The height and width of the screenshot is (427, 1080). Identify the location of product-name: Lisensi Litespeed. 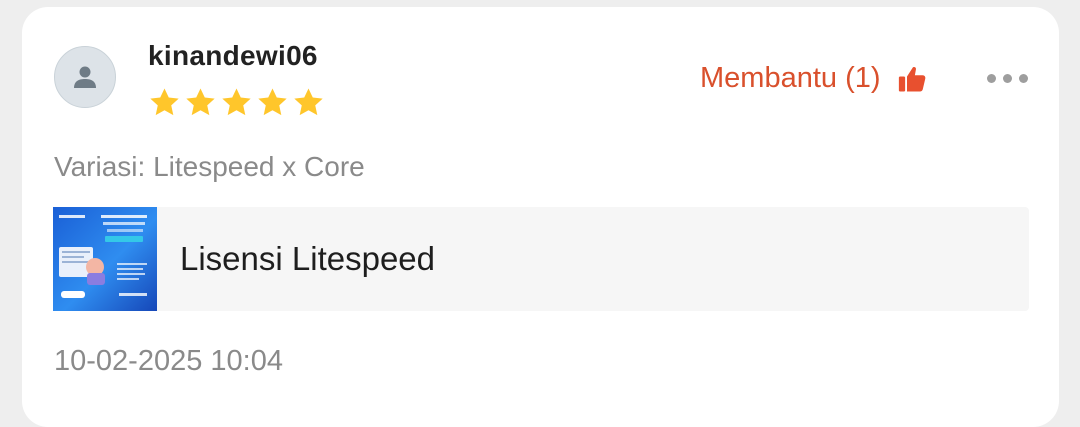
(308, 258).